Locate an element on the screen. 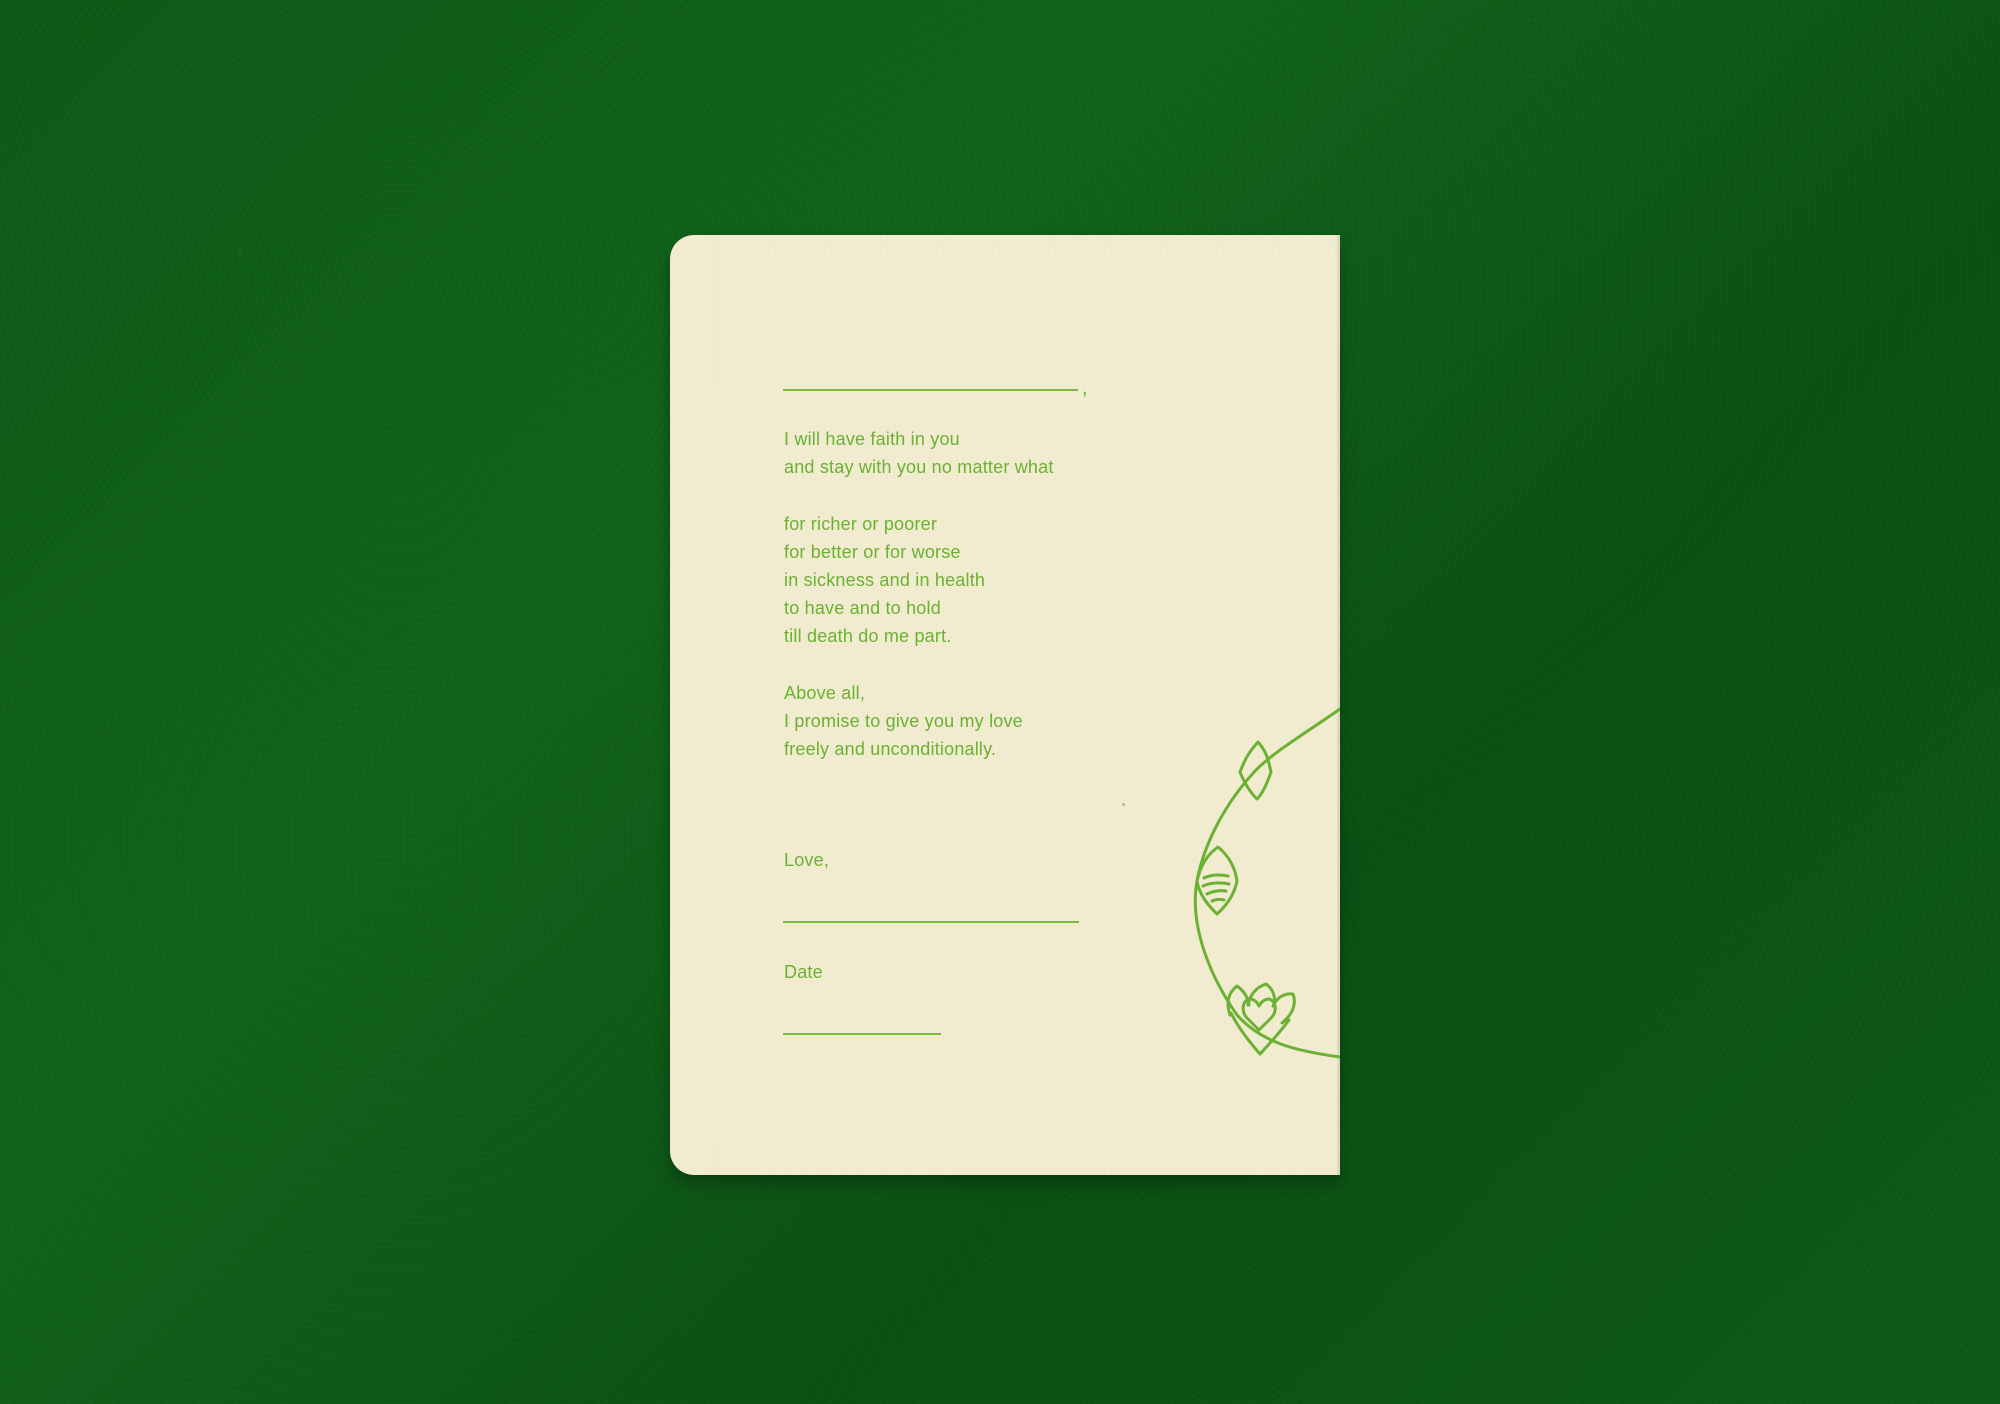 The width and height of the screenshot is (2000, 1404). closing-label: Love, is located at coordinates (807, 860).